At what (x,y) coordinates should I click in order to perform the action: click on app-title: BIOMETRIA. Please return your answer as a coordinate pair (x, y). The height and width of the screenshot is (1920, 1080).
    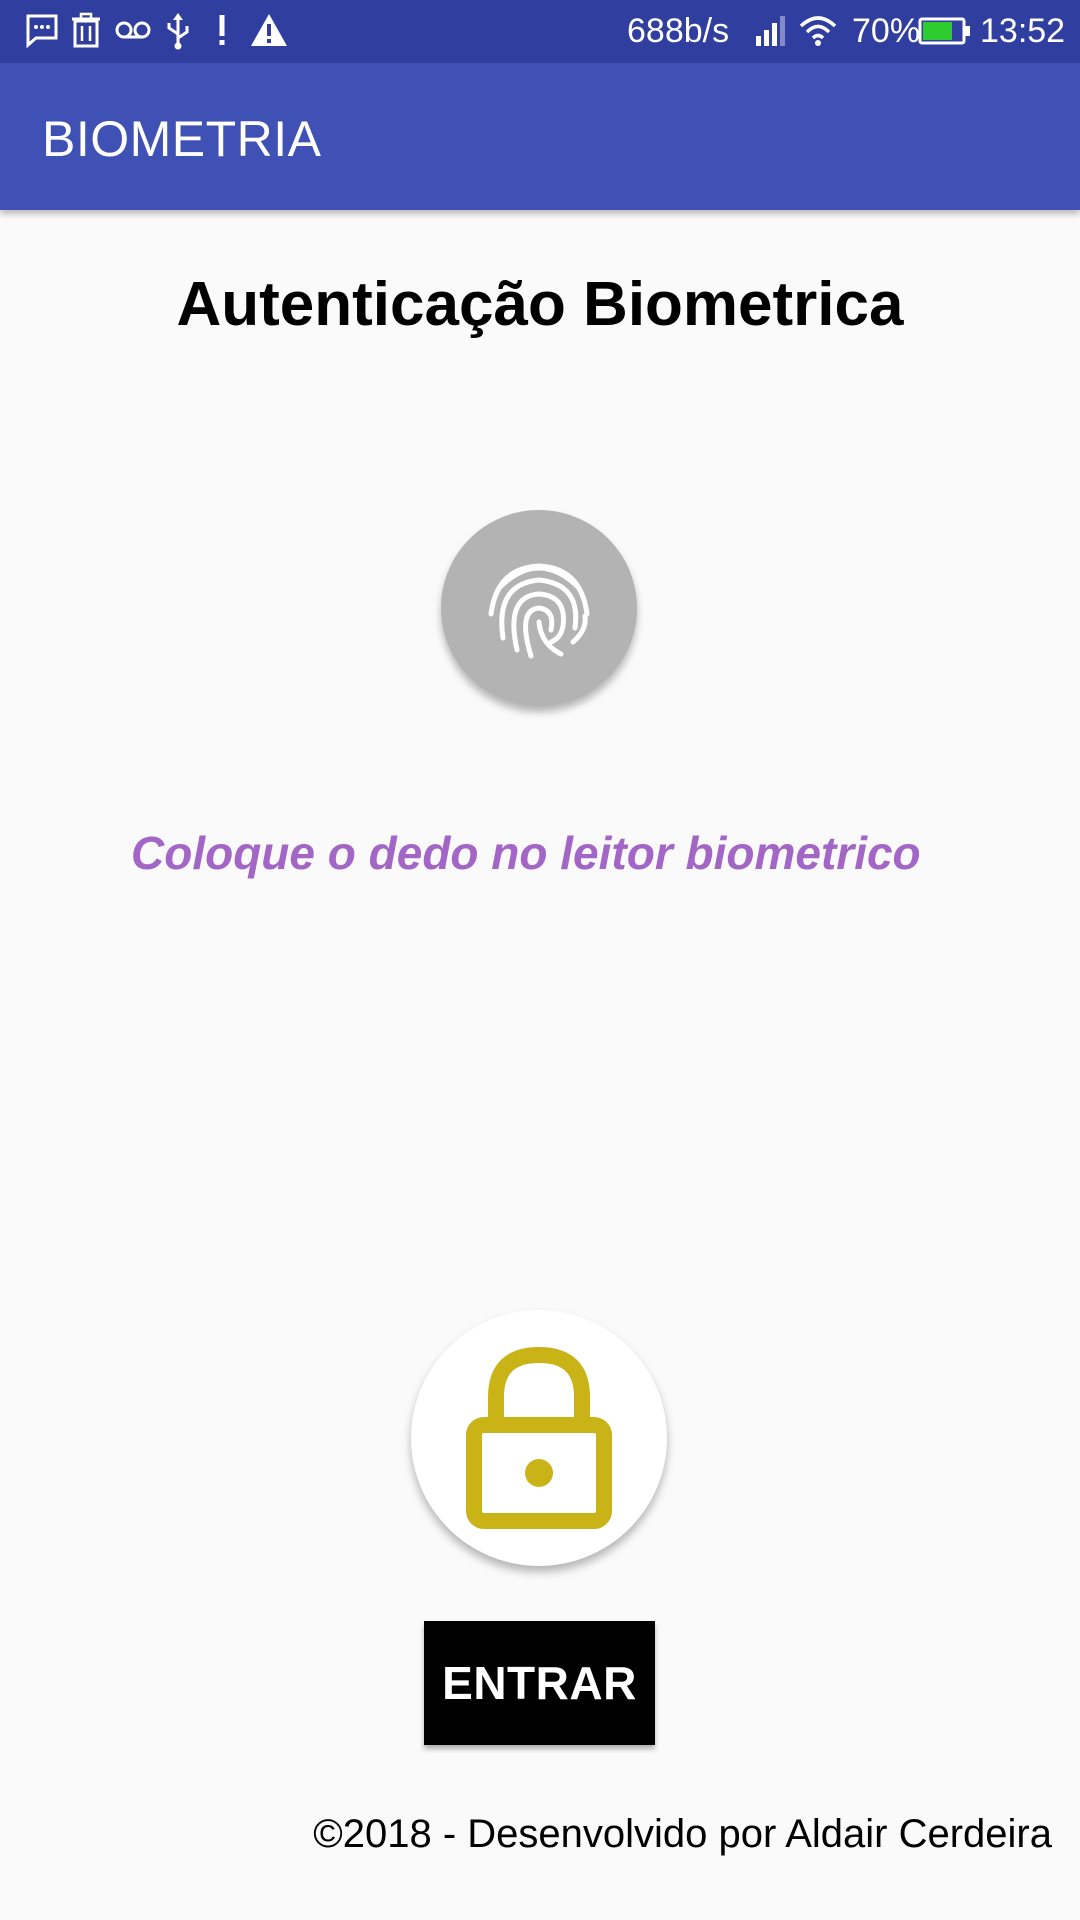
    Looking at the image, I should click on (182, 139).